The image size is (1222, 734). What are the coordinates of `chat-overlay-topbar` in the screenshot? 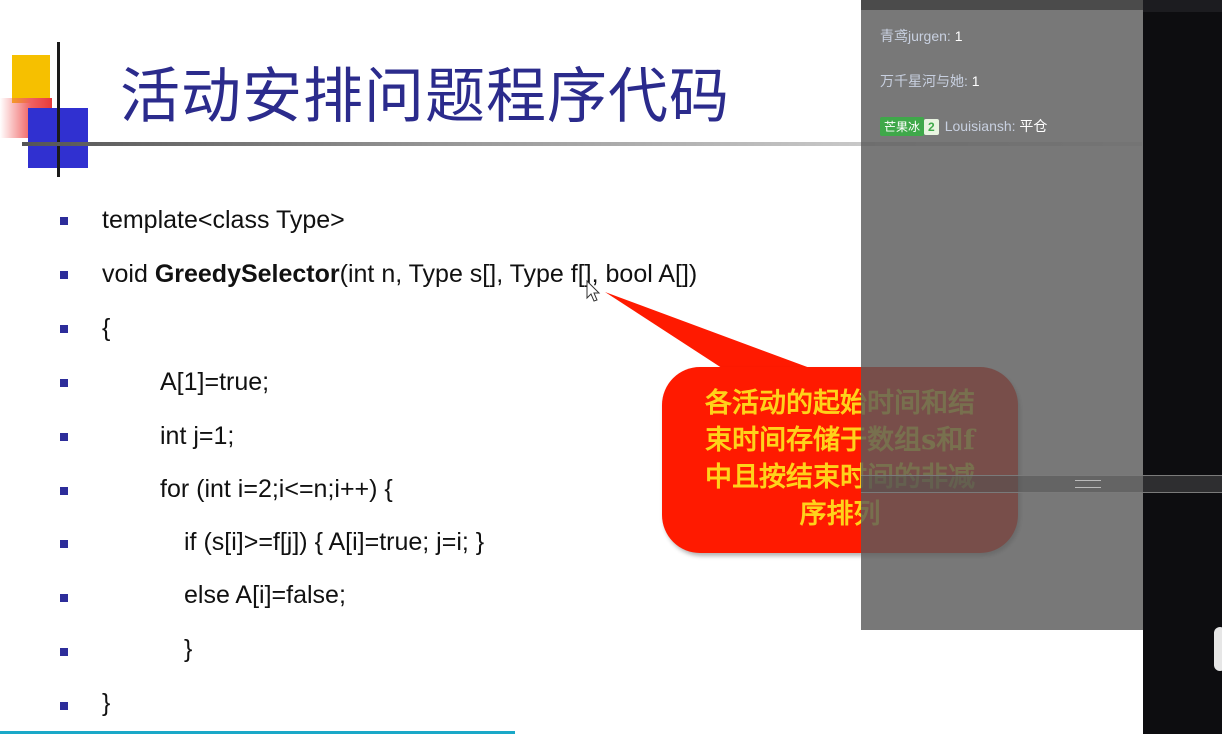 It's located at (1002, 5).